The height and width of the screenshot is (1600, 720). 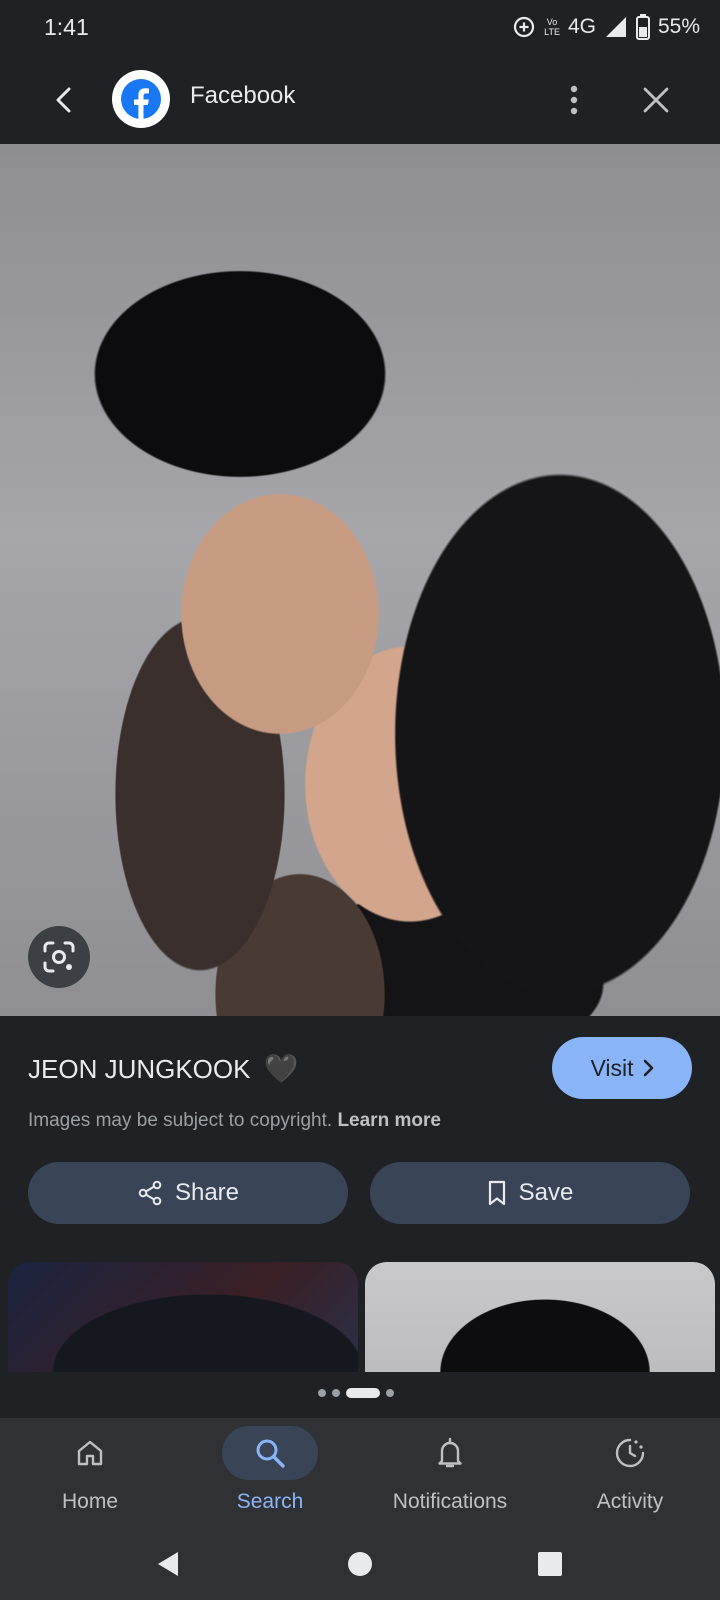 I want to click on volte-indicator: Vo LTE, so click(x=552, y=27).